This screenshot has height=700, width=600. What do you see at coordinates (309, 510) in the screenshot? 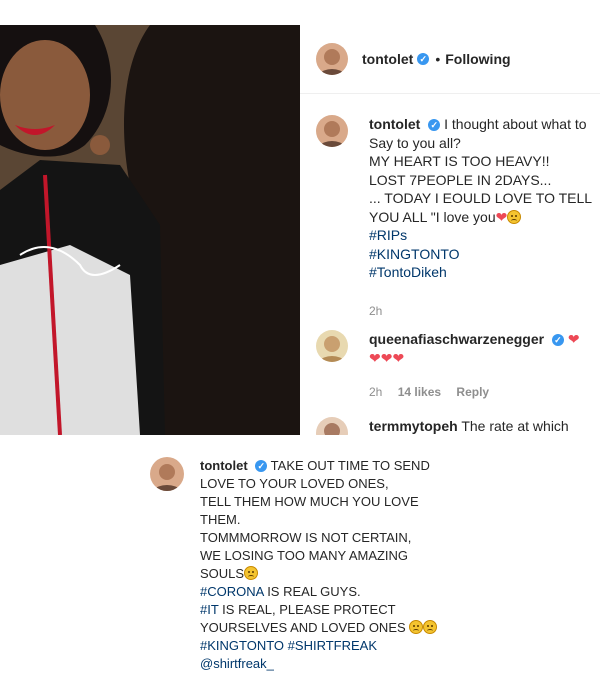
I see `caption-line: TELL THEM HOW MUCH YOU LOVE THEM.` at bounding box center [309, 510].